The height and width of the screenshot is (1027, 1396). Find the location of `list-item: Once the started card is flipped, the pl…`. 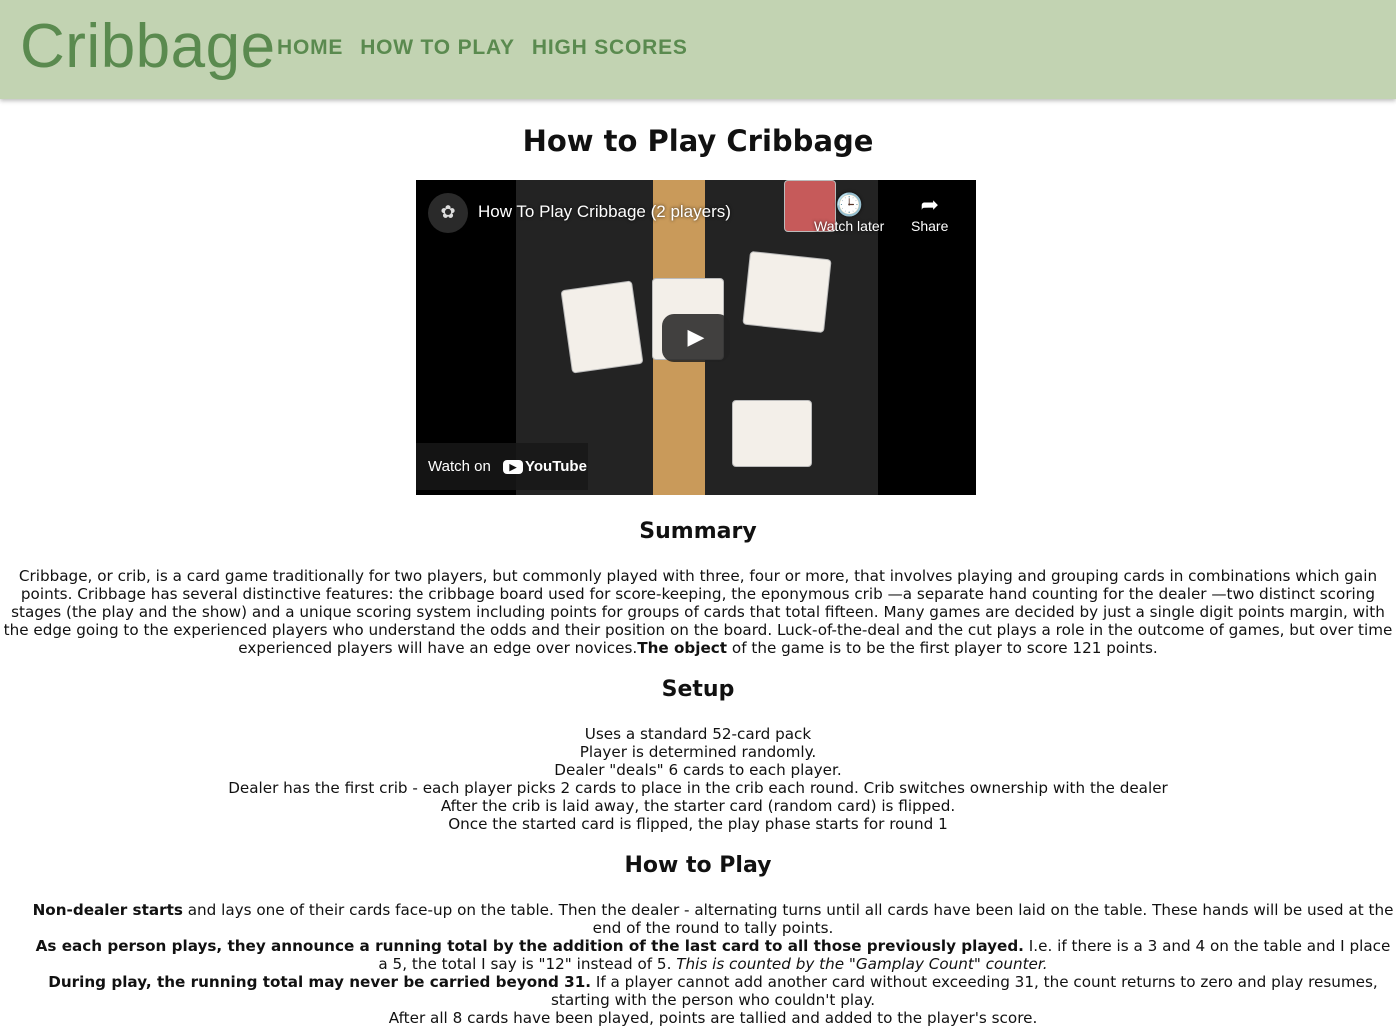

list-item: Once the started card is flipped, the pl… is located at coordinates (698, 824).